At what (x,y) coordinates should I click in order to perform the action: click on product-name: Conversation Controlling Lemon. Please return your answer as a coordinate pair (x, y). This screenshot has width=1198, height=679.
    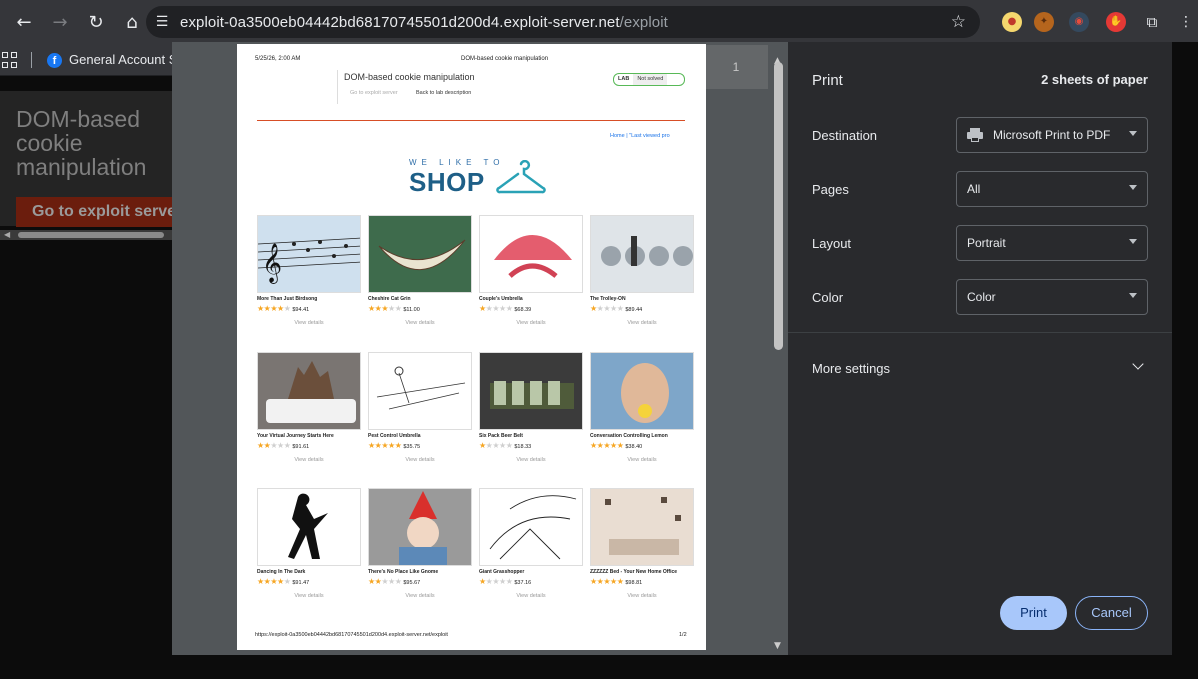
    Looking at the image, I should click on (629, 436).